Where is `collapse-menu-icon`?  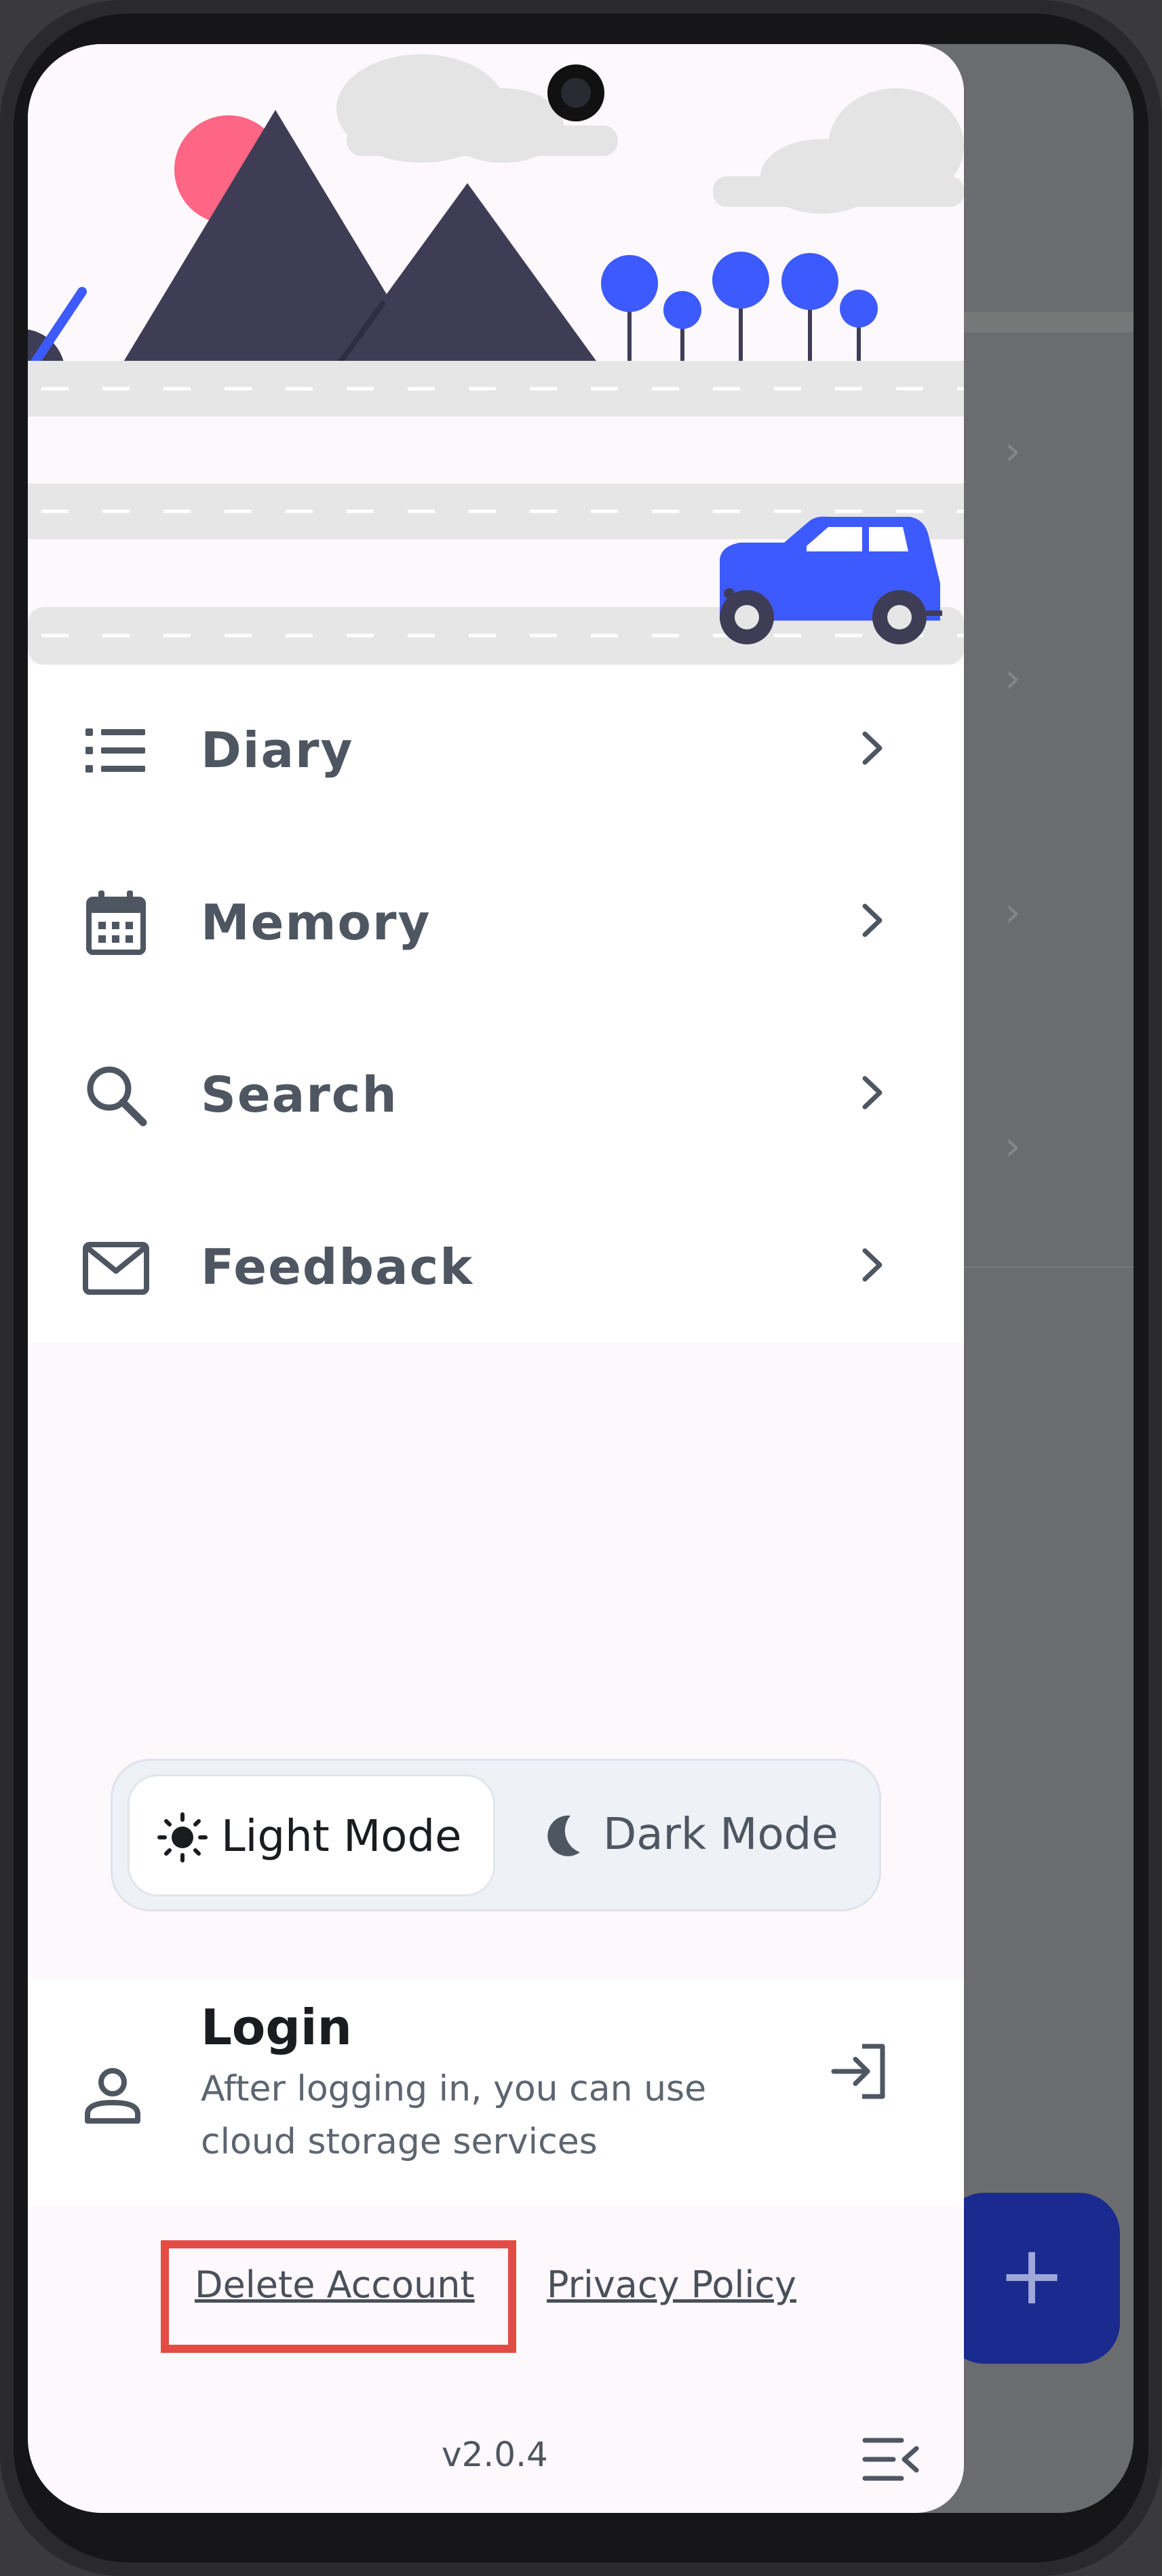 collapse-menu-icon is located at coordinates (892, 2459).